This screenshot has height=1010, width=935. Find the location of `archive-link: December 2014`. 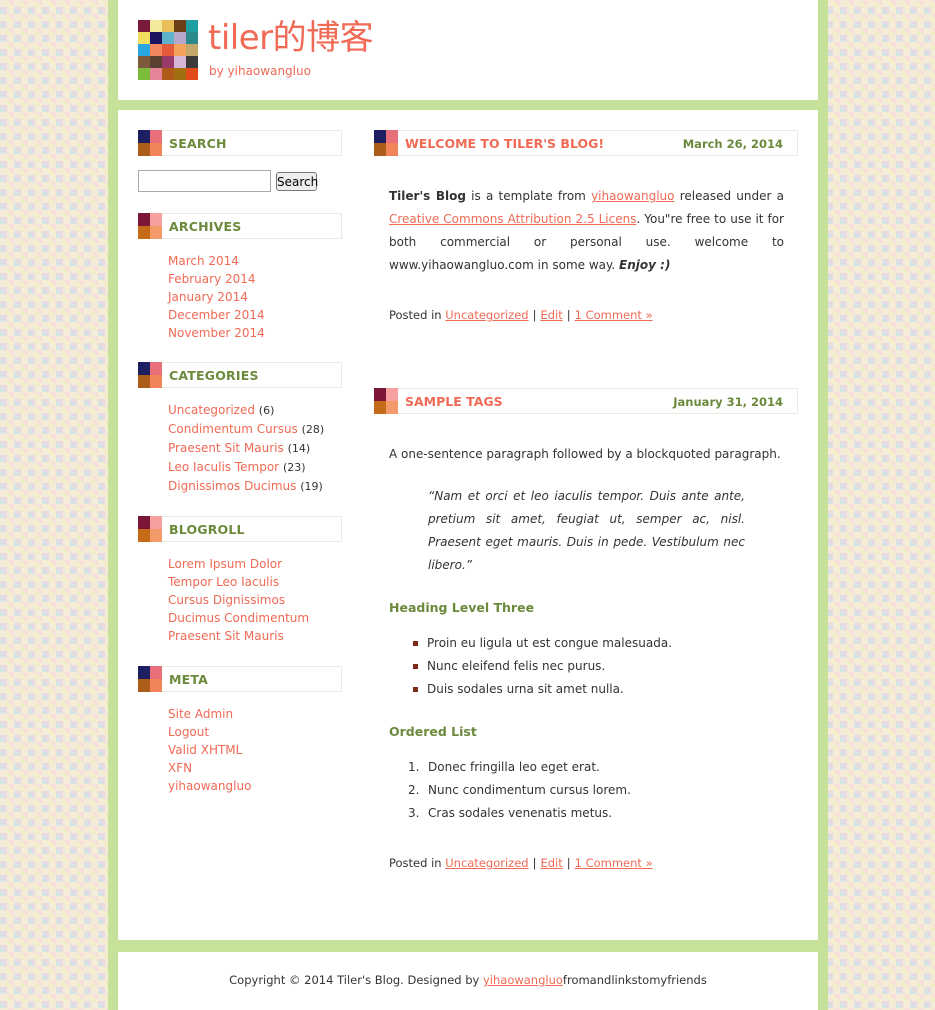

archive-link: December 2014 is located at coordinates (216, 315).